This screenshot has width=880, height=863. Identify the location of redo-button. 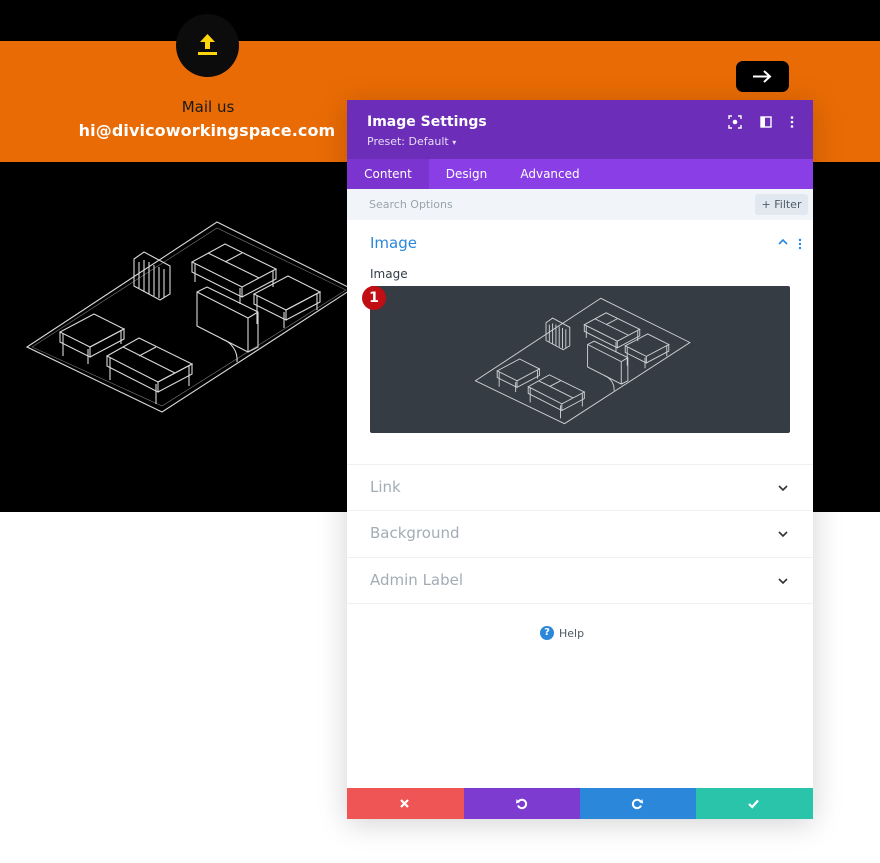
(638, 803).